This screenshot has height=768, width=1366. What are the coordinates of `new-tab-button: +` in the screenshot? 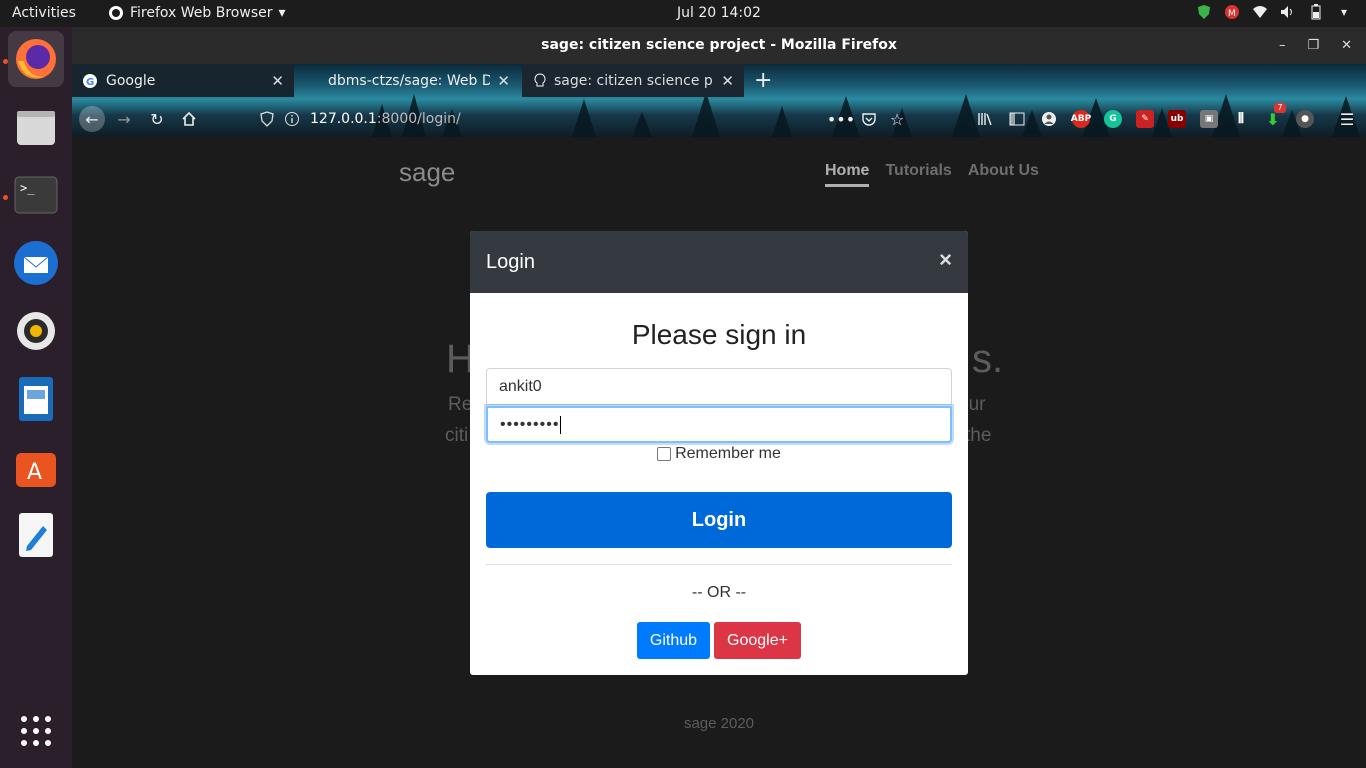 It's located at (763, 80).